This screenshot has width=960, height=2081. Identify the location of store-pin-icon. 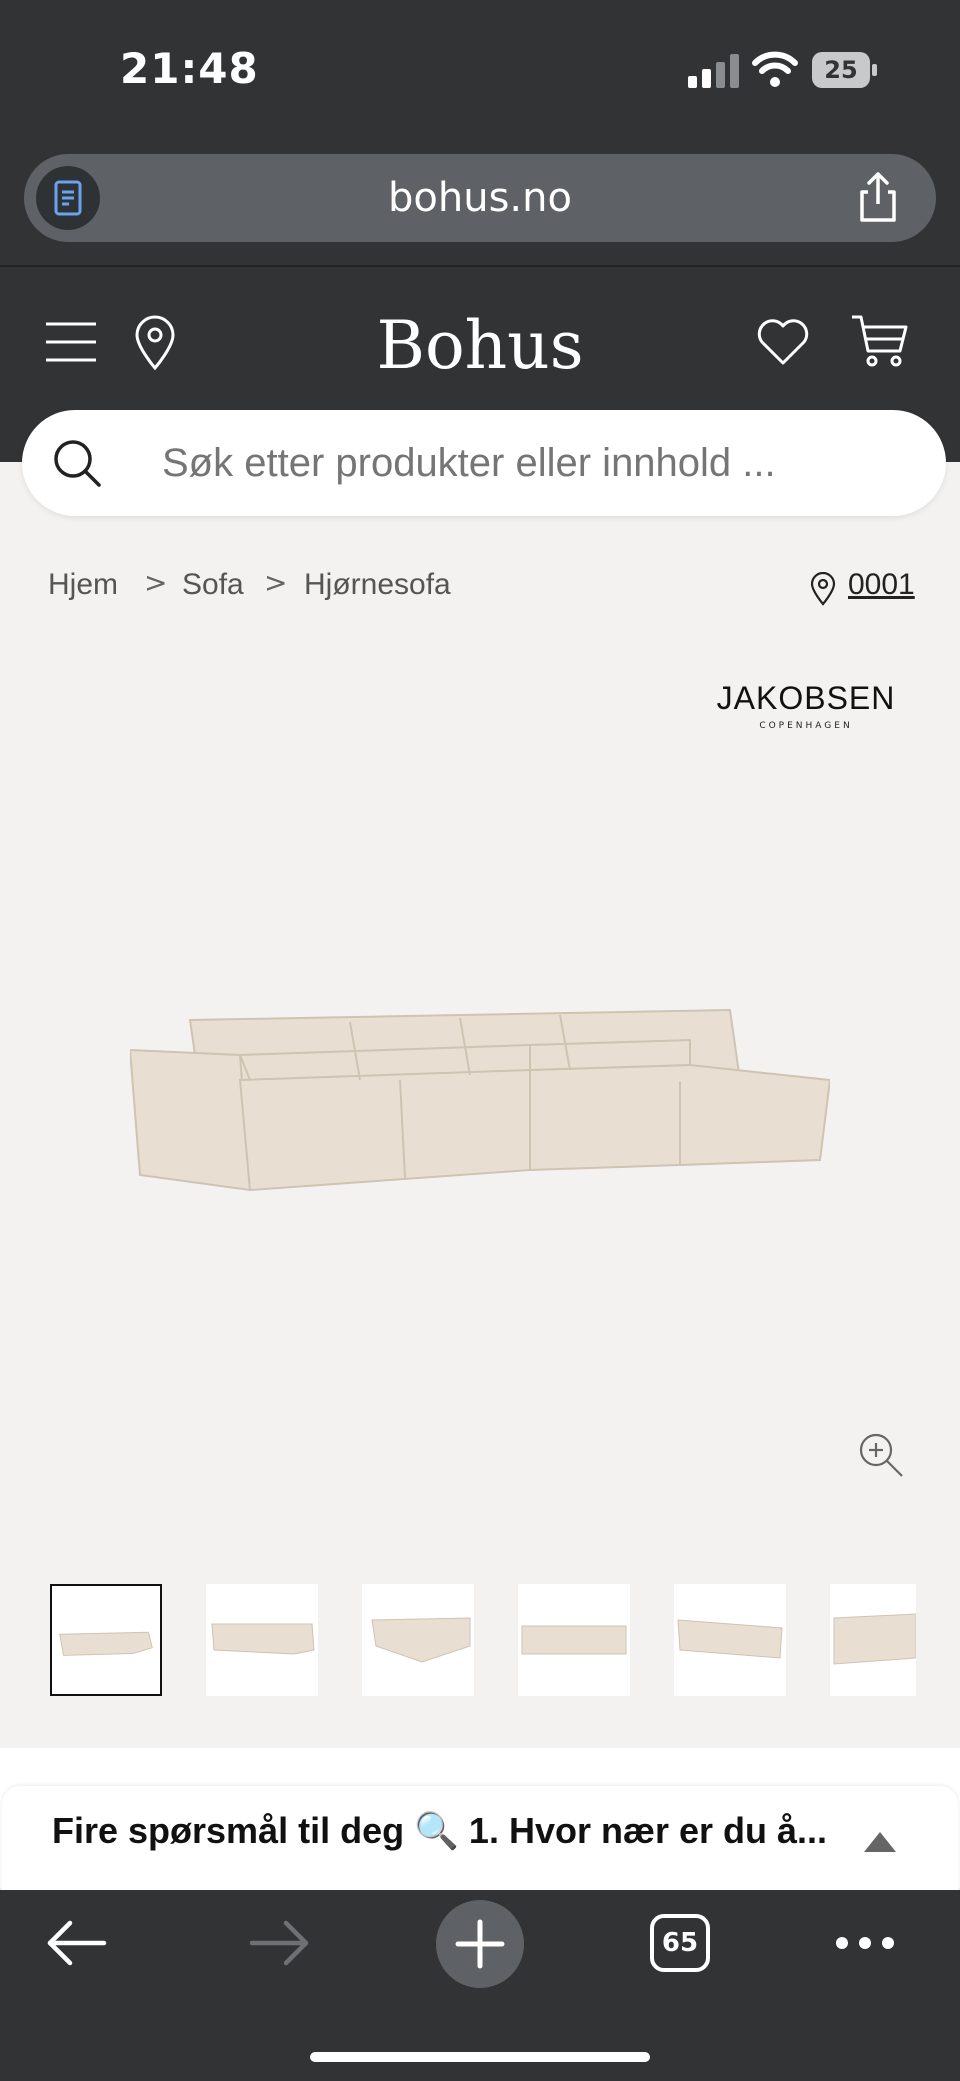
(823, 589).